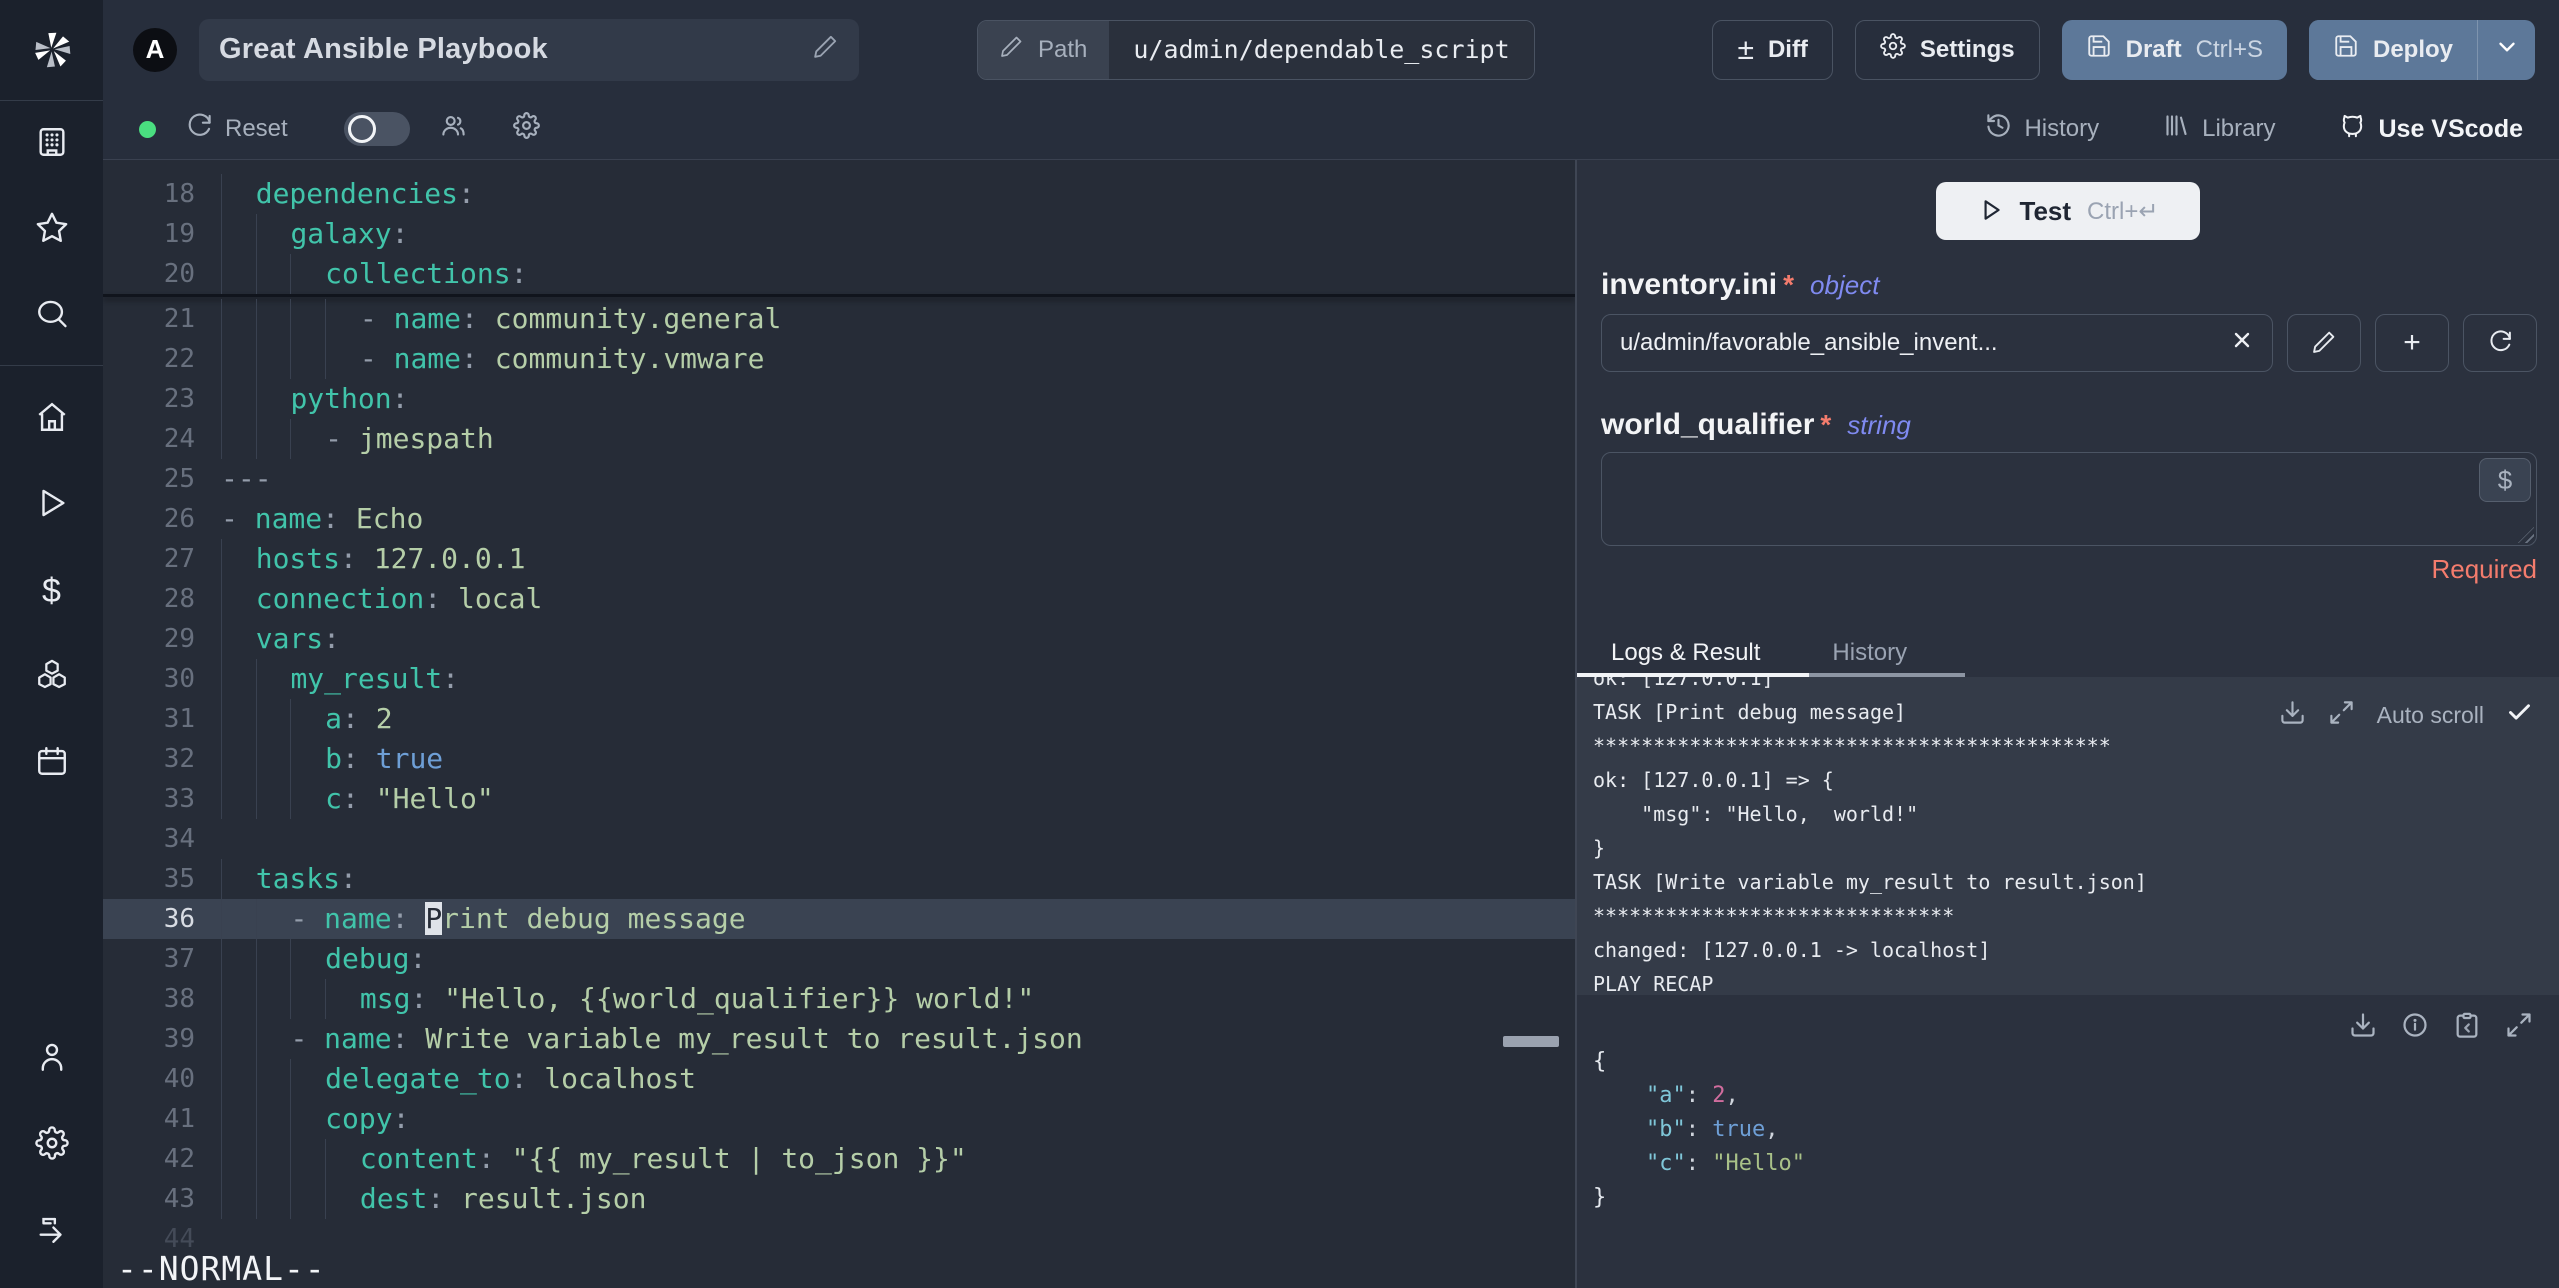 The height and width of the screenshot is (1288, 2559). What do you see at coordinates (179, 679) in the screenshot?
I see `line-number: 30` at bounding box center [179, 679].